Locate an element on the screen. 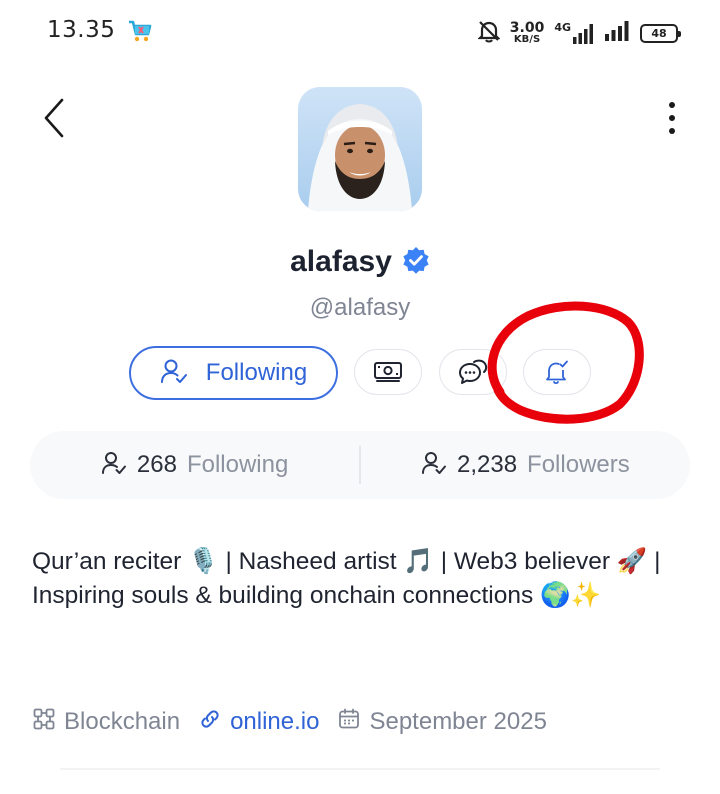 The height and width of the screenshot is (794, 720). verified-badge-icon is located at coordinates (416, 262).